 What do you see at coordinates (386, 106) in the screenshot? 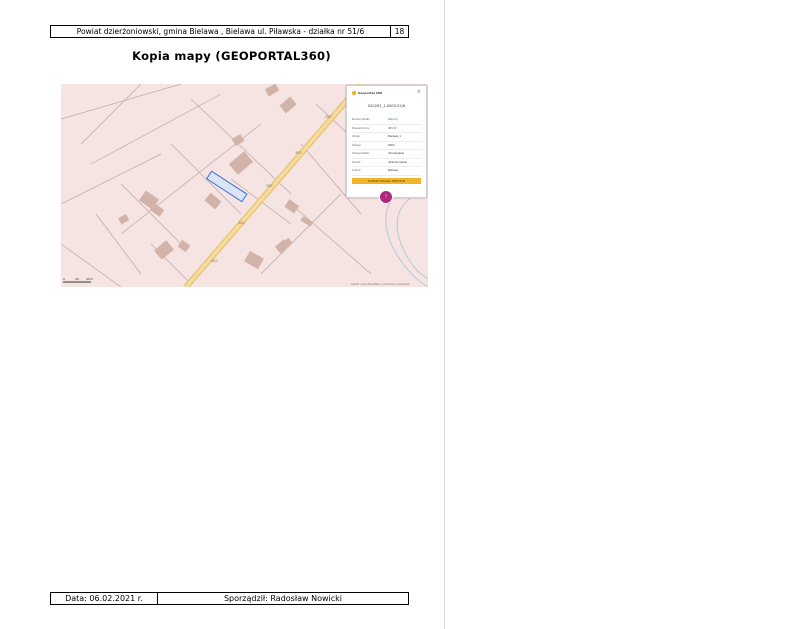
I see `parcel-id: 020202_1.0003.51/6` at bounding box center [386, 106].